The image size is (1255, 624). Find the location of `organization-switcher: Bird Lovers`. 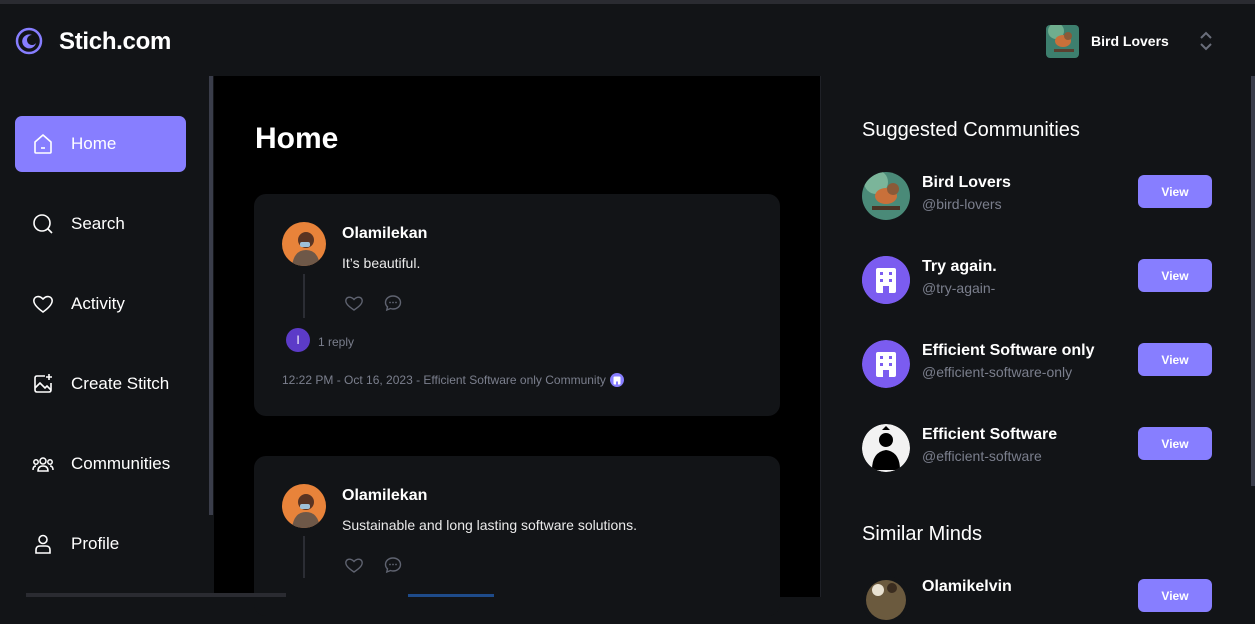

organization-switcher: Bird Lovers is located at coordinates (1107, 41).